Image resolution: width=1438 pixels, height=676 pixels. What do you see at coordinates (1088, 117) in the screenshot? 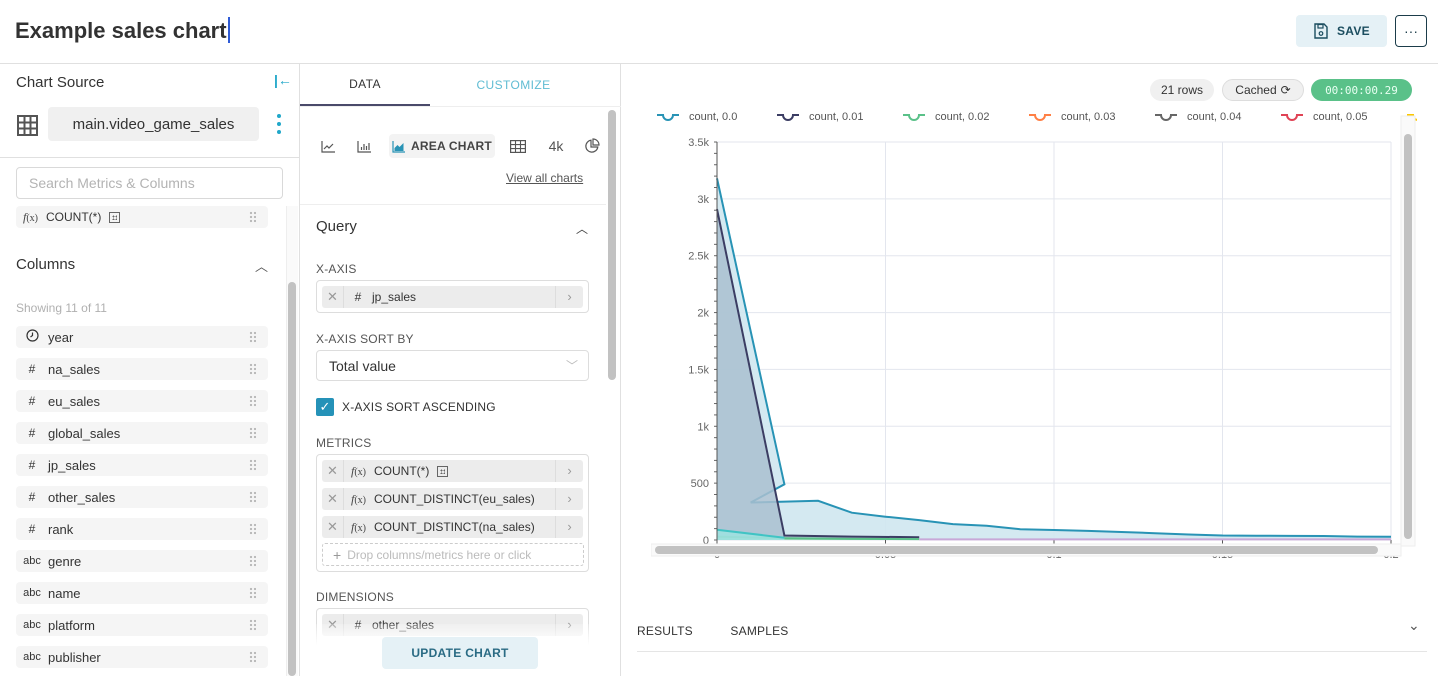
I see `legend-label: count, 0.03` at bounding box center [1088, 117].